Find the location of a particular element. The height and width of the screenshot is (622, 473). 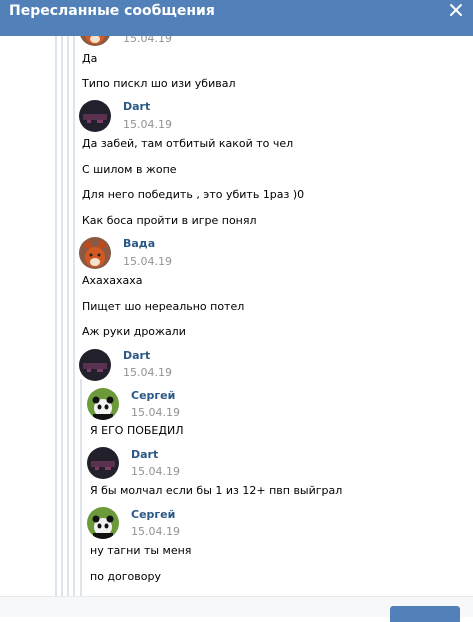

message-text: С шилом в жопе is located at coordinates (129, 169).